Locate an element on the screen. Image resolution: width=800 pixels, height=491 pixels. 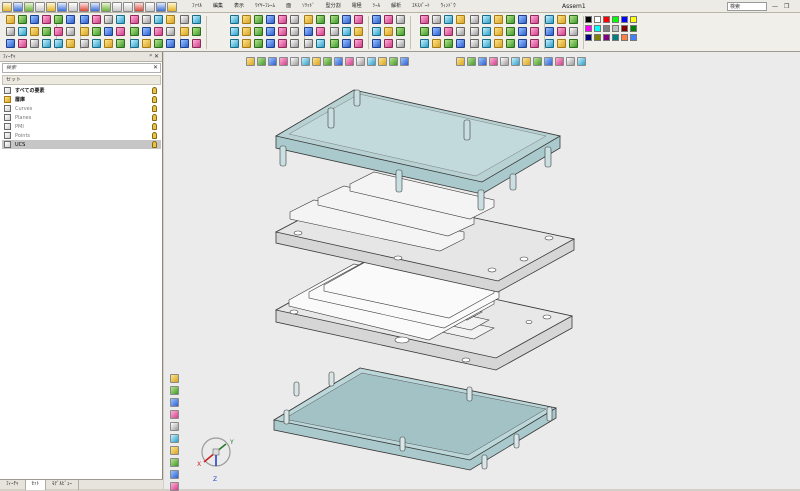
zoom-icon is located at coordinates (161, 6).